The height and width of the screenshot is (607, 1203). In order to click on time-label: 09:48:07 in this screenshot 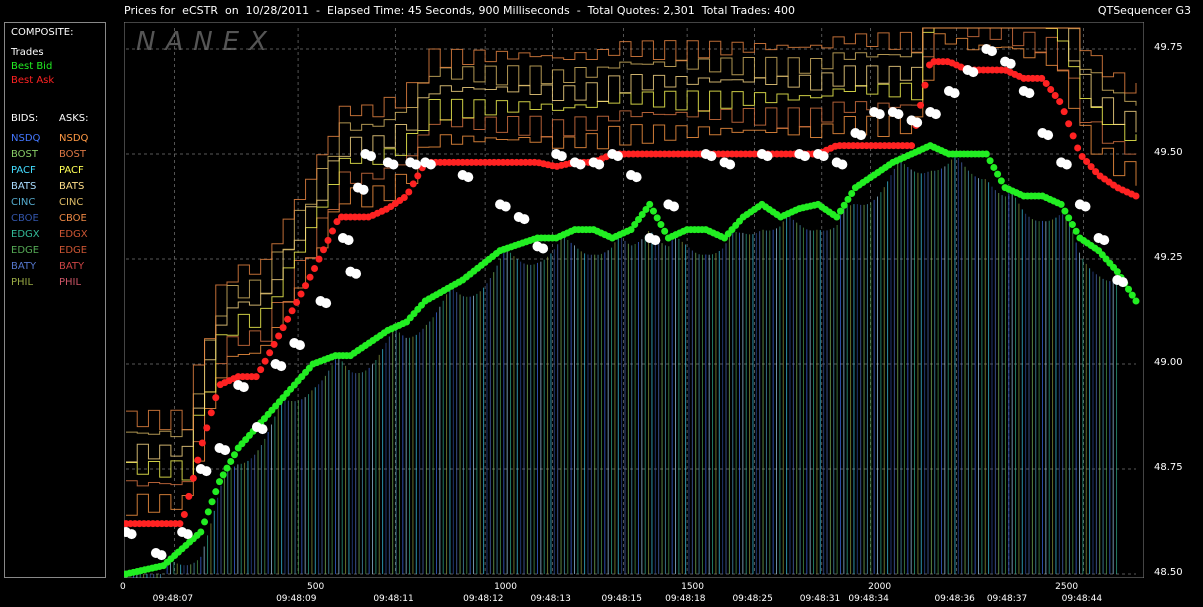, I will do `click(173, 599)`.